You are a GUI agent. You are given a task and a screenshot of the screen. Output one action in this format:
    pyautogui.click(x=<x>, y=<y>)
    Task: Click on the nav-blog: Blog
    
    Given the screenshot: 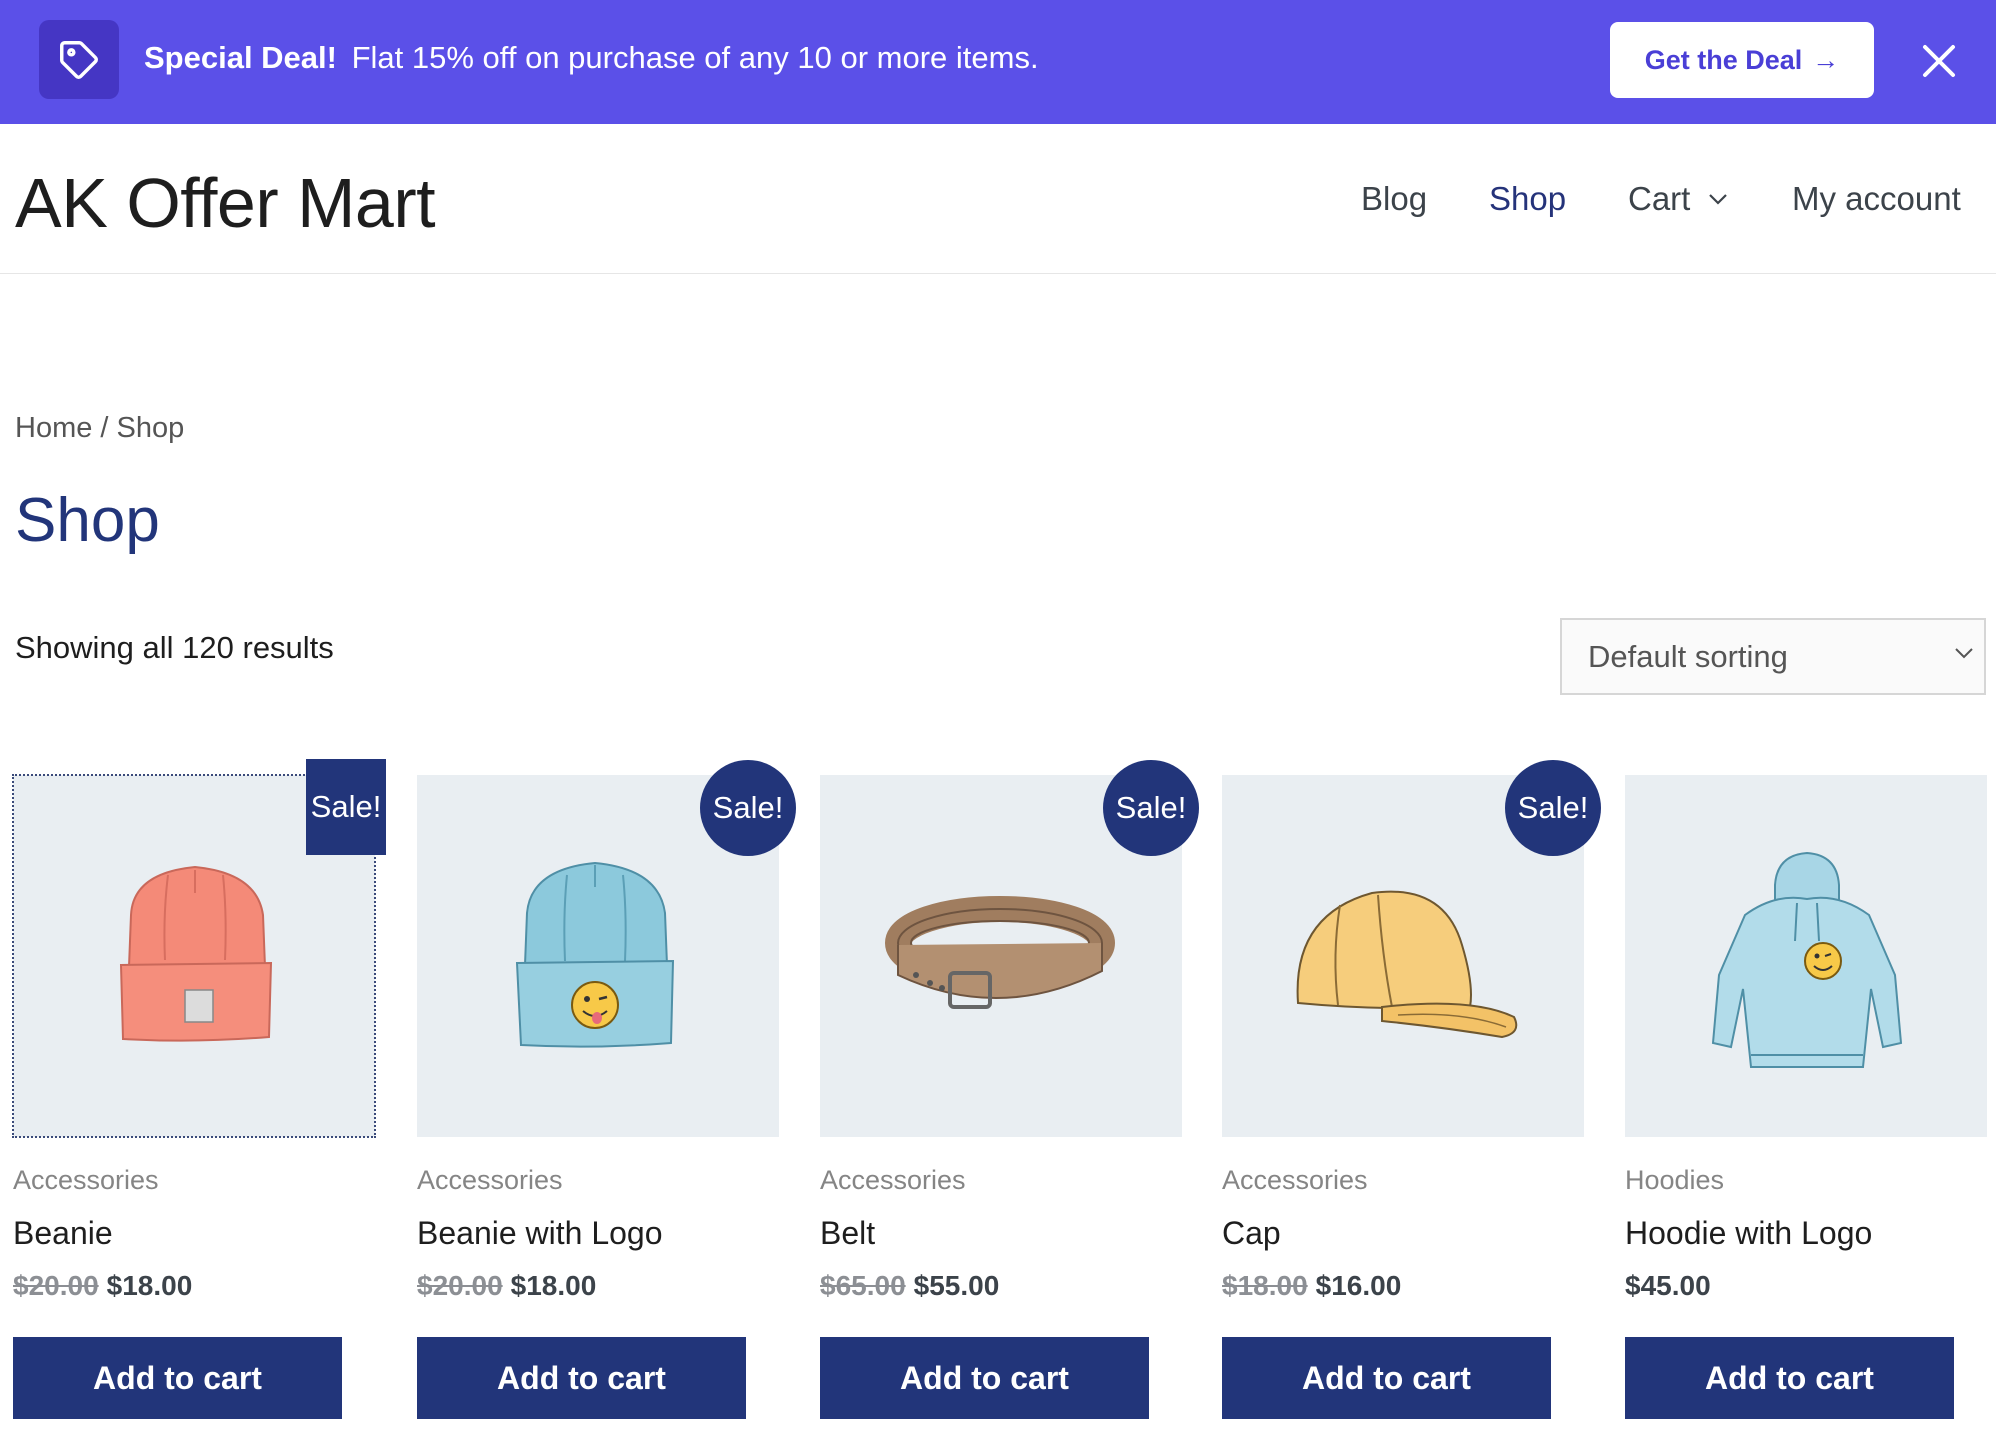 What is the action you would take?
    pyautogui.click(x=1394, y=199)
    